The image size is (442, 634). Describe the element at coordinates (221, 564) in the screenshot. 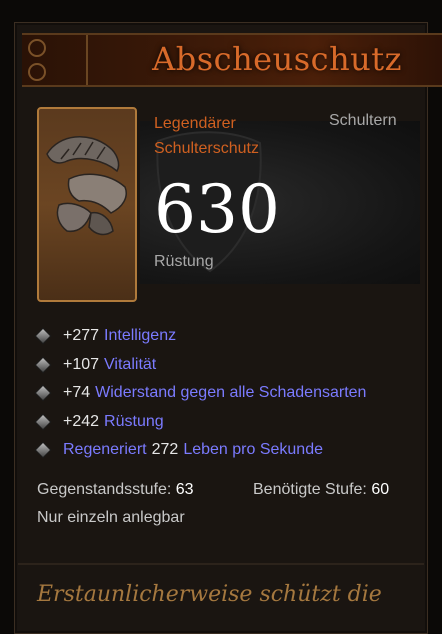

I see `divider` at that location.